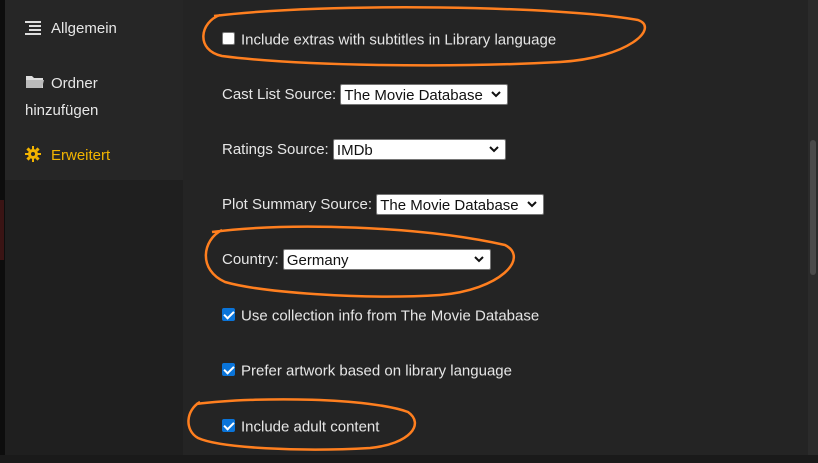 The width and height of the screenshot is (818, 463). What do you see at coordinates (419, 149) in the screenshot?
I see `ratings-source-select: IMDb` at bounding box center [419, 149].